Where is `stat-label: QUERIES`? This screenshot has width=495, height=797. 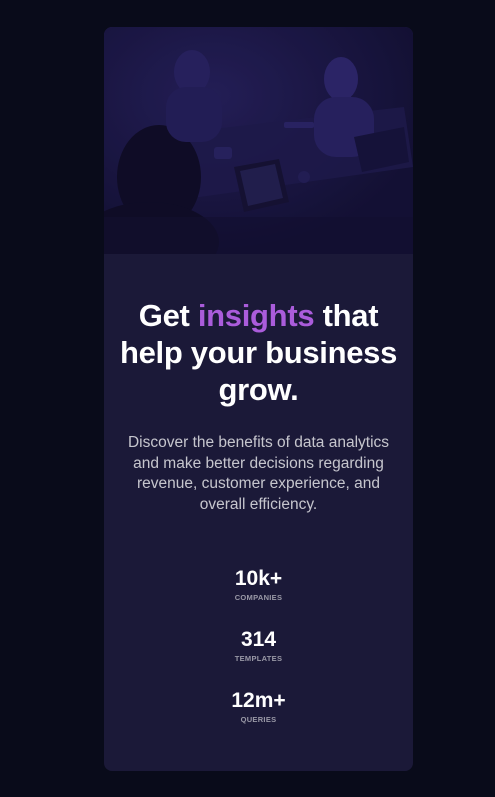
stat-label: QUERIES is located at coordinates (258, 719).